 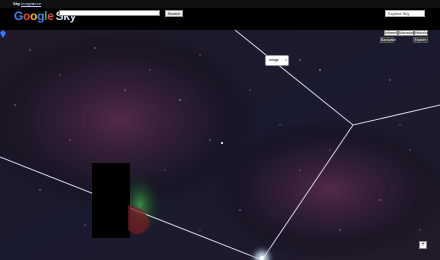 What do you see at coordinates (174, 13) in the screenshot?
I see `search-button: Search` at bounding box center [174, 13].